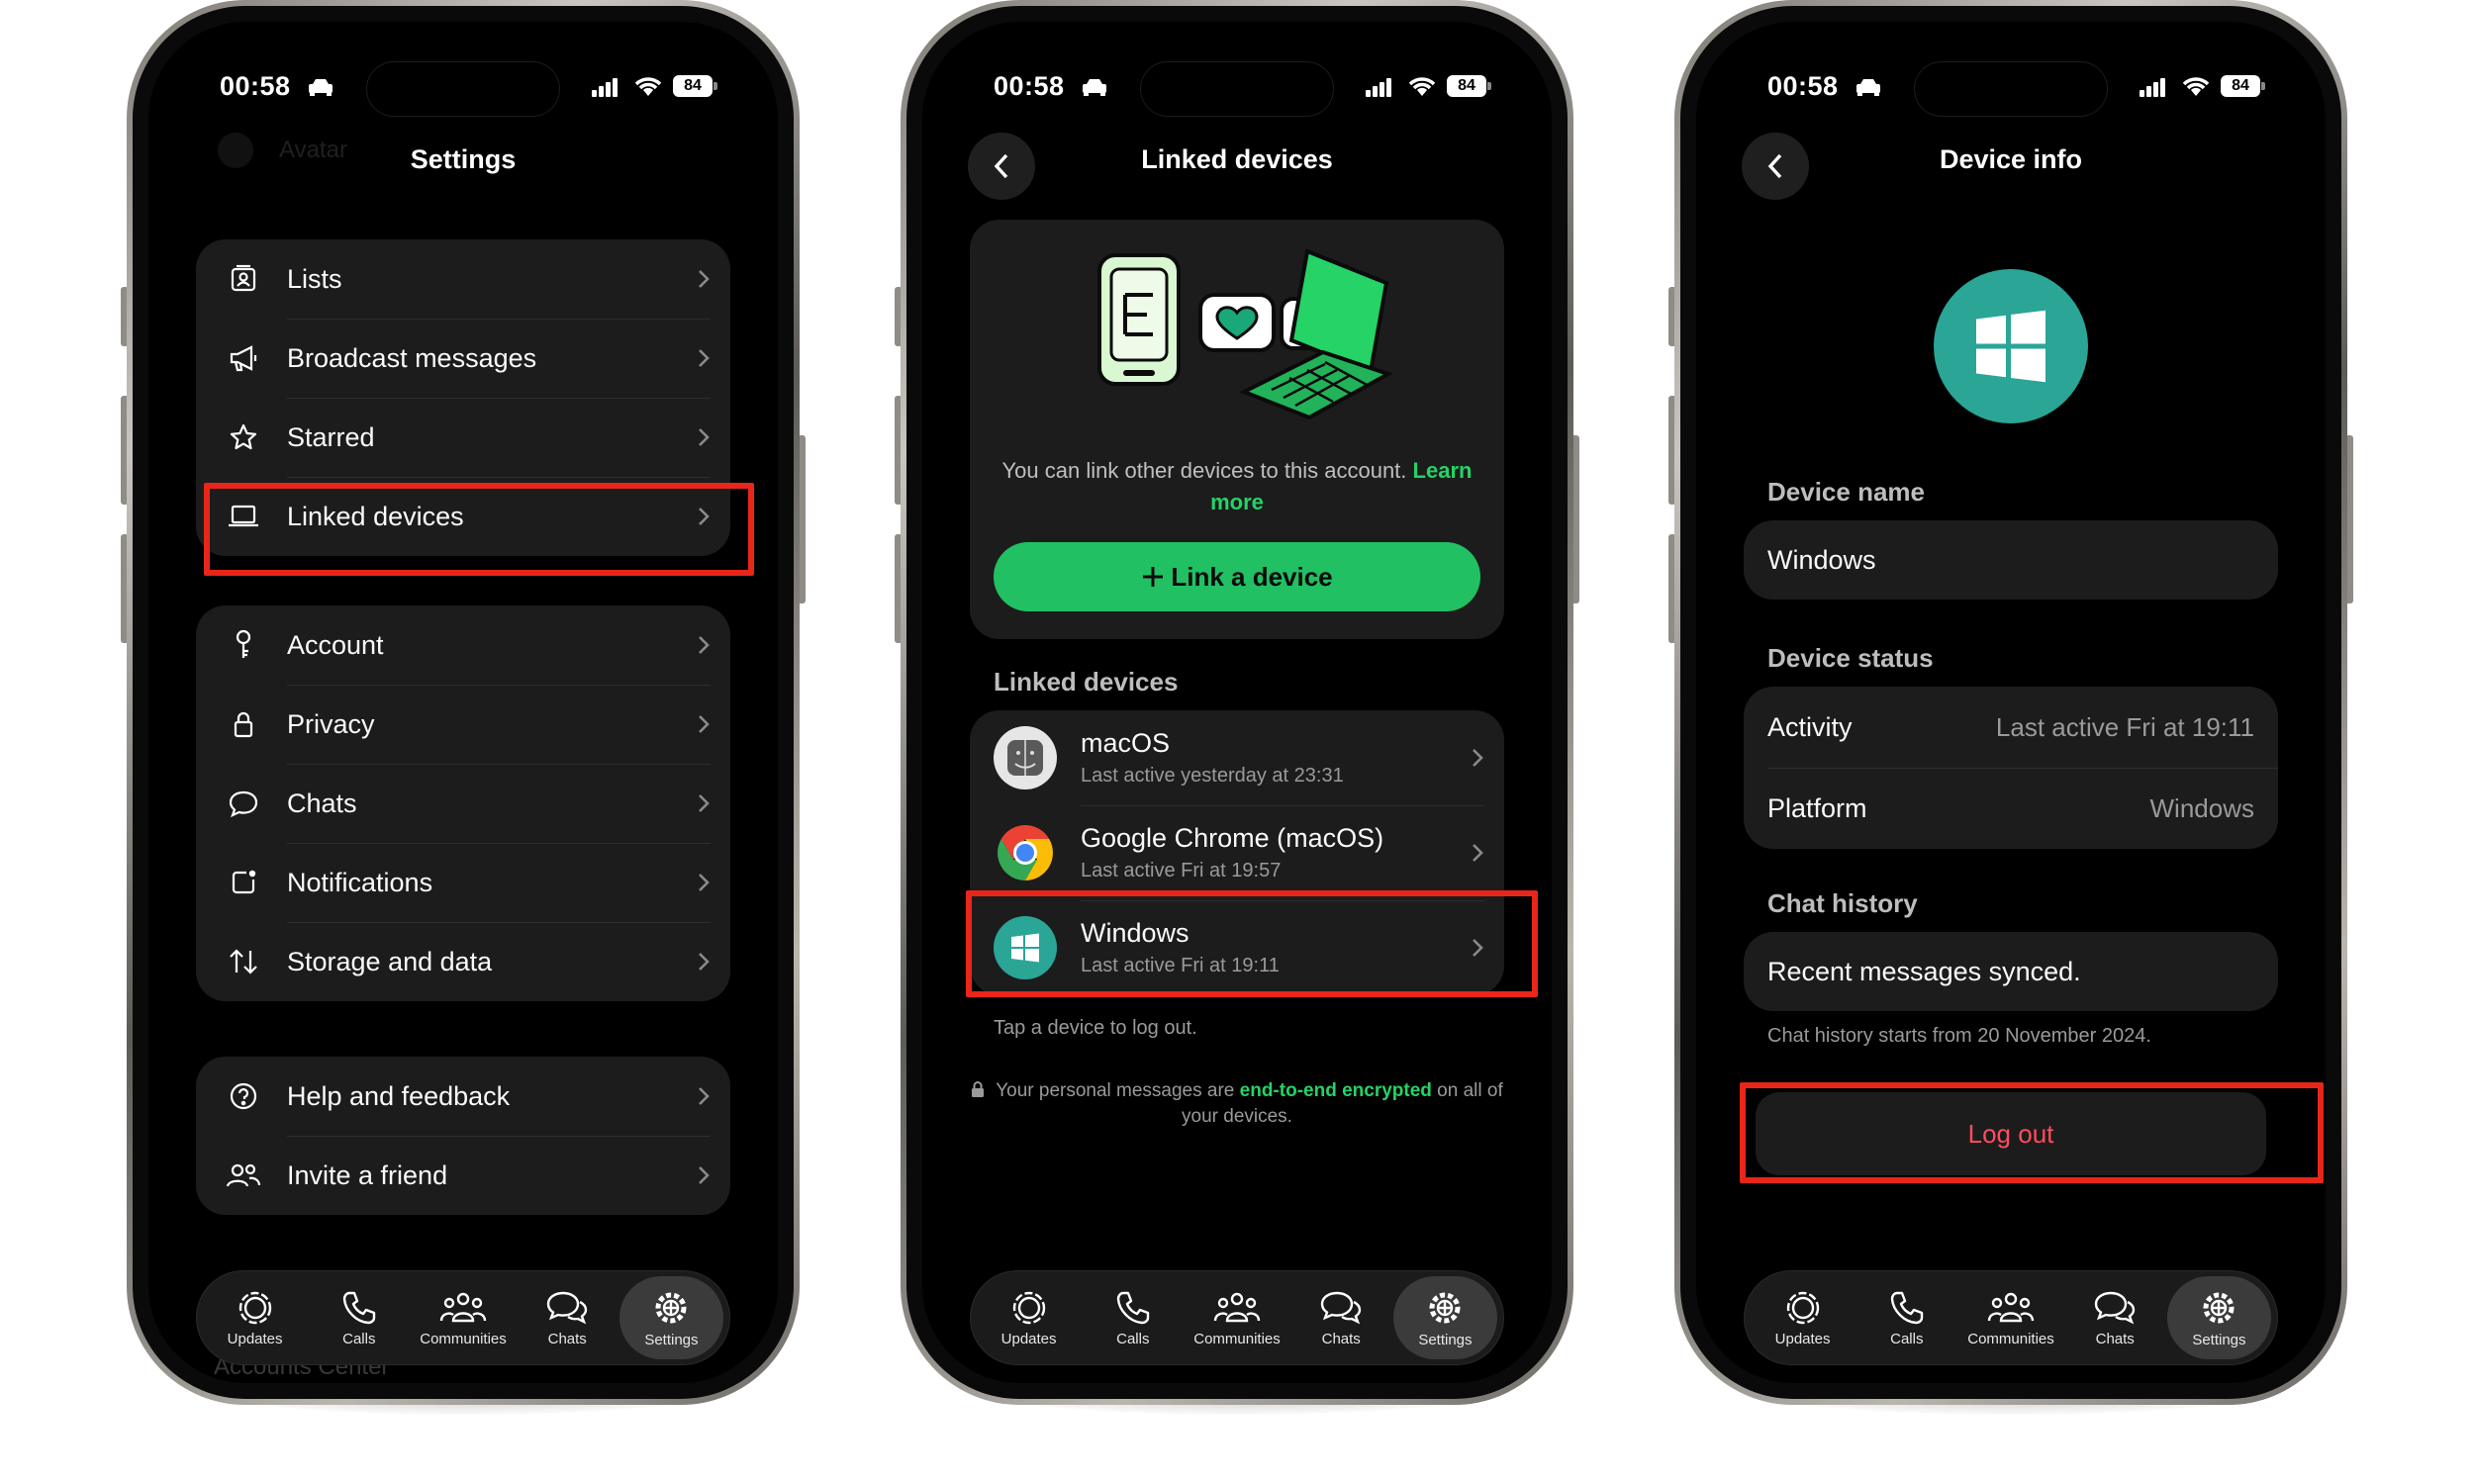 The height and width of the screenshot is (1484, 2474). I want to click on settings-item-account: Account, so click(463, 645).